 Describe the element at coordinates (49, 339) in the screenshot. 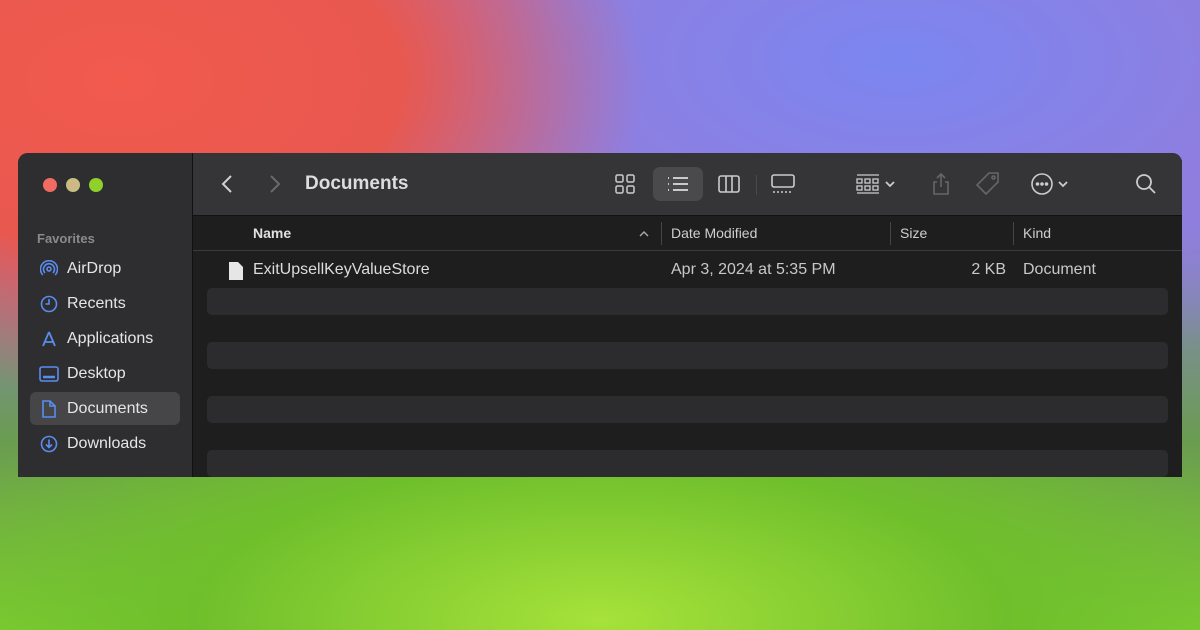

I see `applications-icon` at that location.